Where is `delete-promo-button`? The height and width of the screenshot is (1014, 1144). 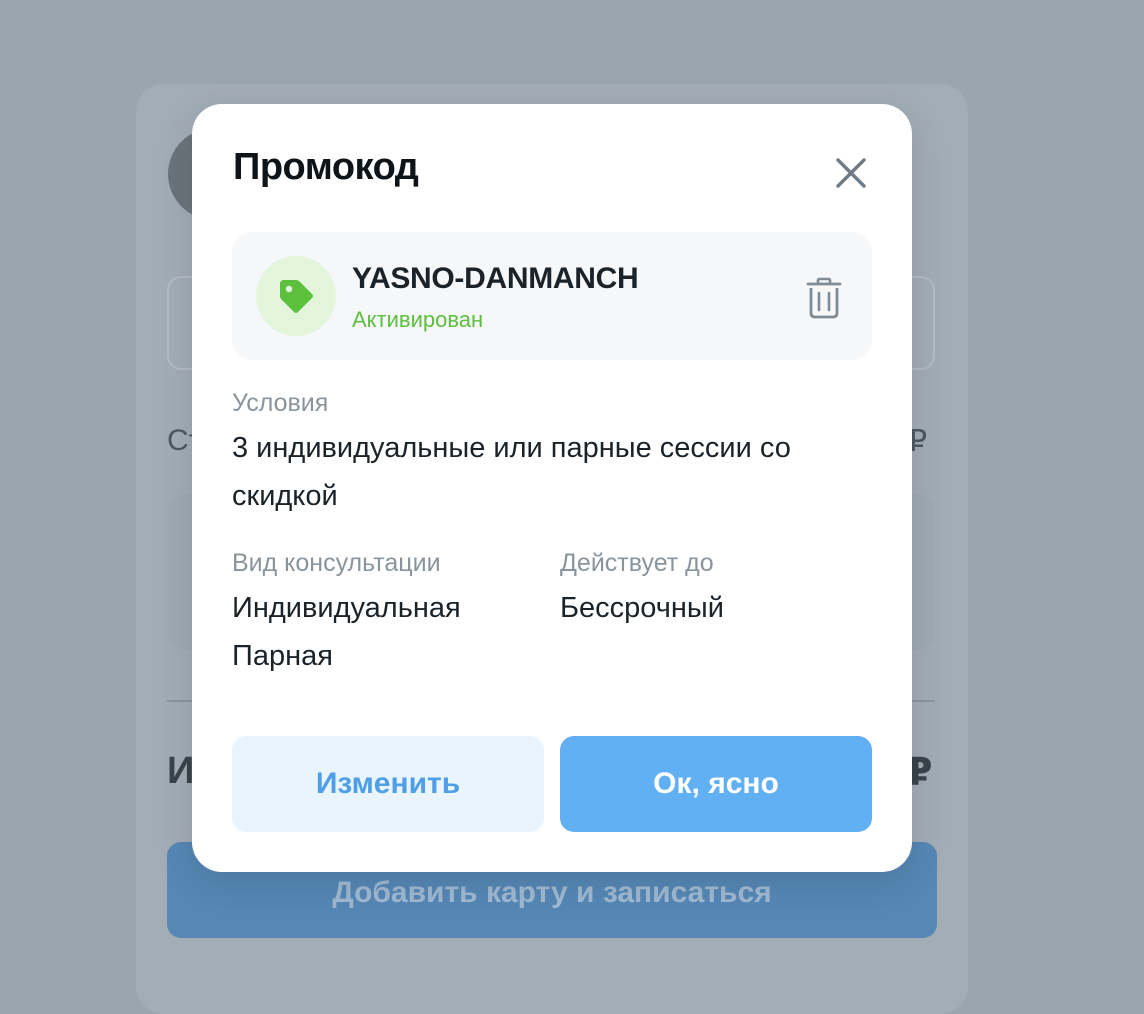 delete-promo-button is located at coordinates (824, 298).